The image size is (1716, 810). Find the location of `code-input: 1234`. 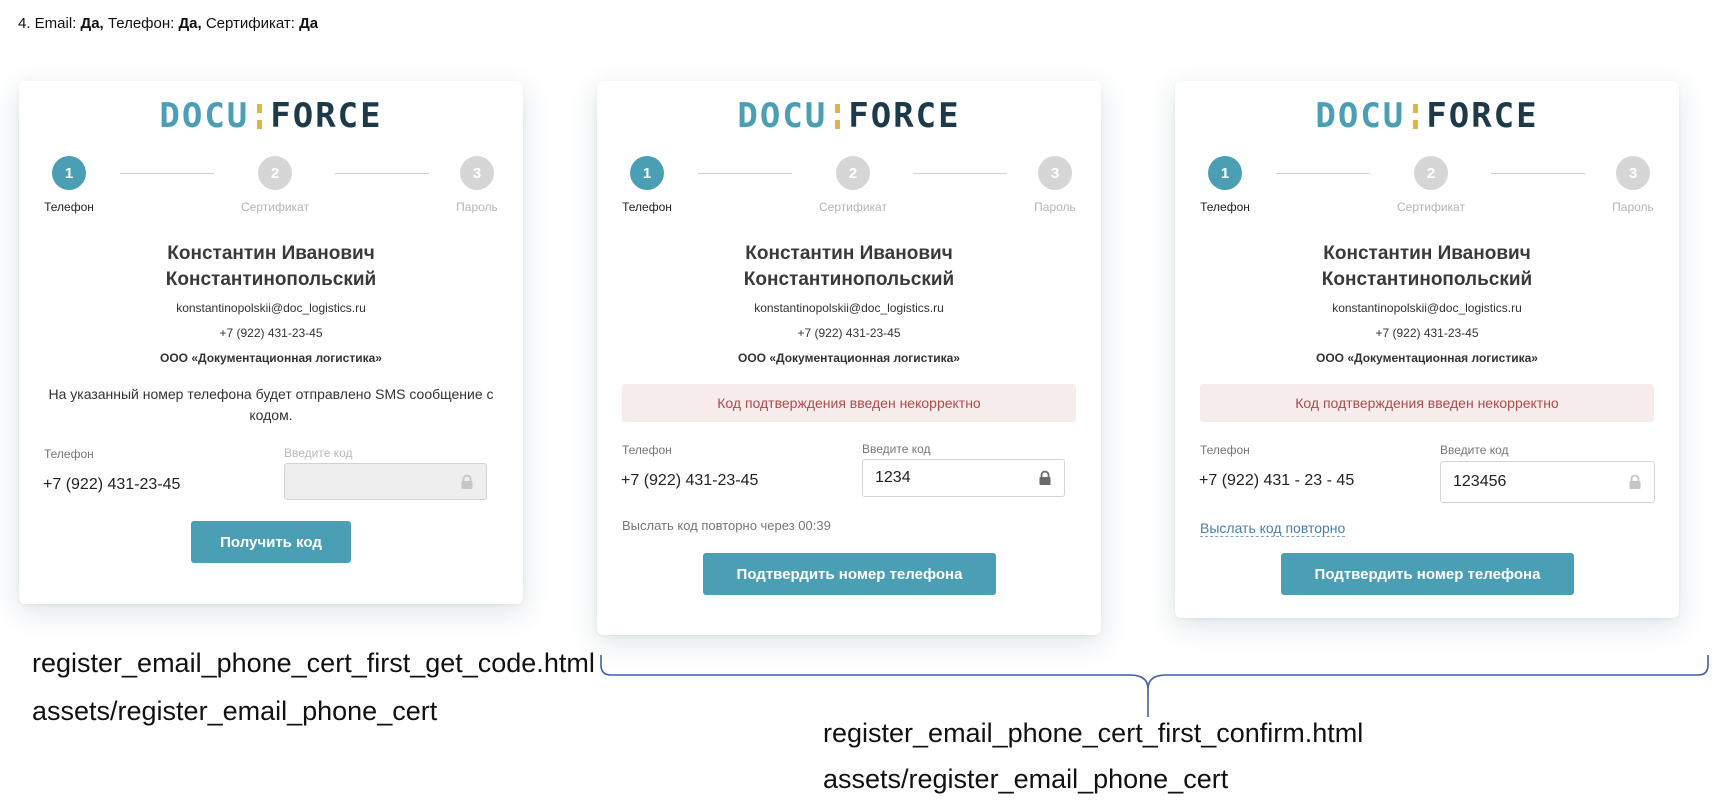

code-input: 1234 is located at coordinates (963, 478).